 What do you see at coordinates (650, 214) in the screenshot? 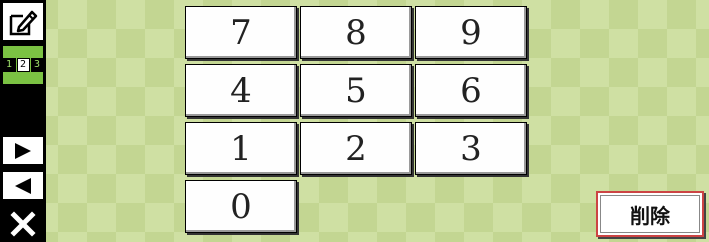
I see `delete-button: 削除` at bounding box center [650, 214].